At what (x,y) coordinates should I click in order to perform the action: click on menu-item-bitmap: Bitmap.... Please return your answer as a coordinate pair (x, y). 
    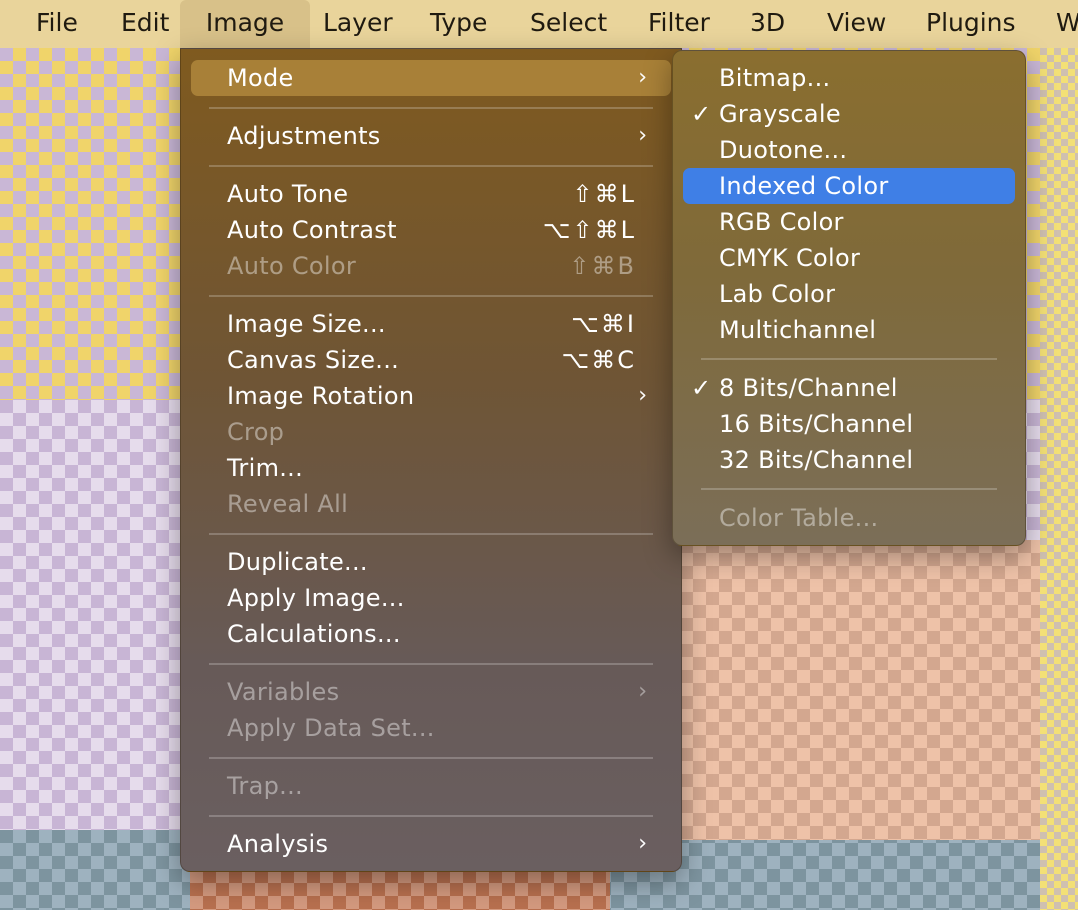
    Looking at the image, I should click on (849, 78).